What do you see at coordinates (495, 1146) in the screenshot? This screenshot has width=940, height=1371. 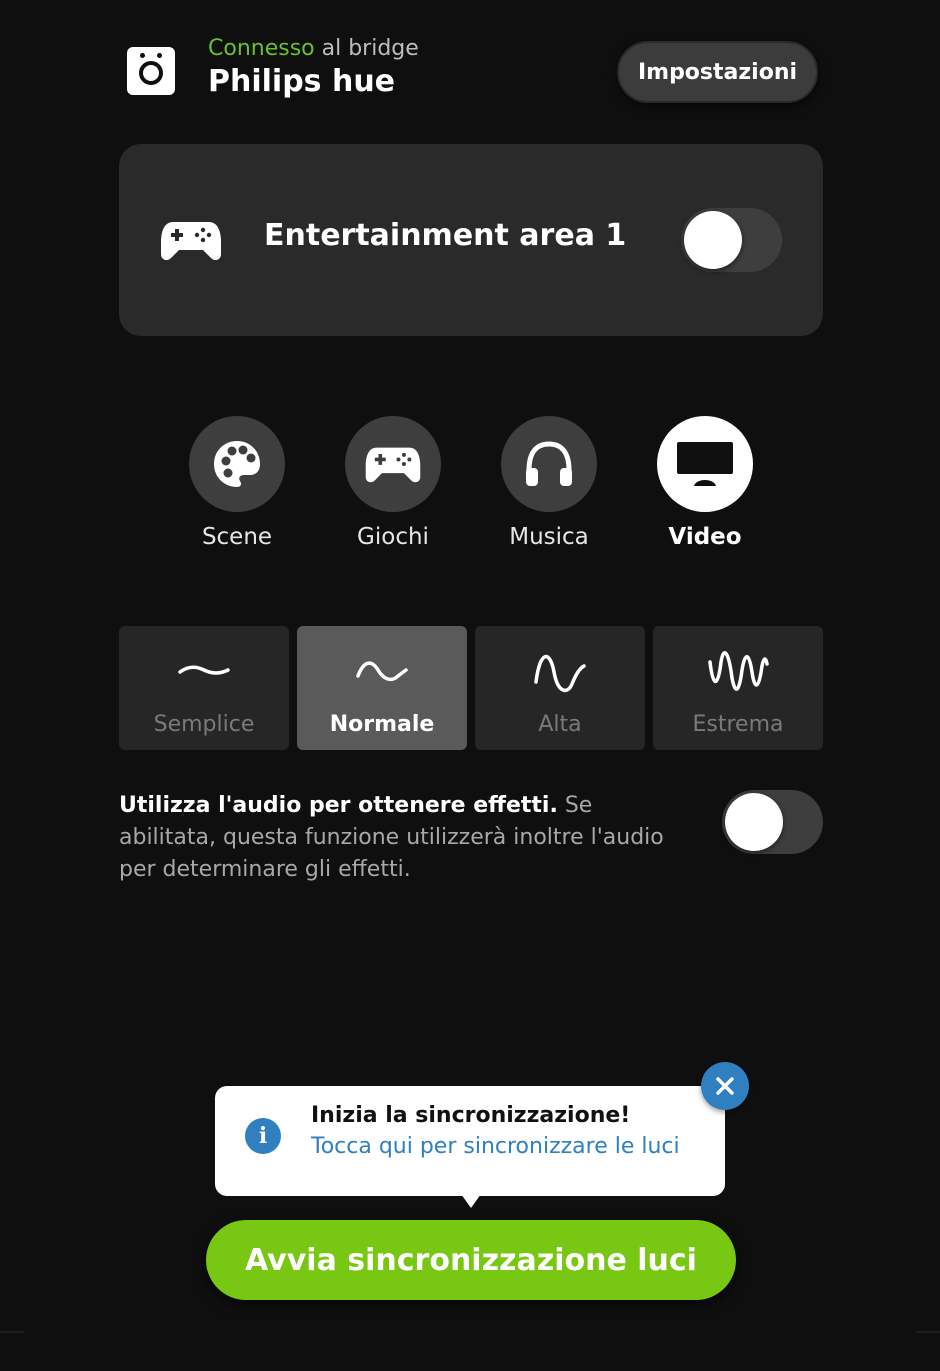 I see `tooltip-subtitle: Tocca qui per sincronizzare le luci` at bounding box center [495, 1146].